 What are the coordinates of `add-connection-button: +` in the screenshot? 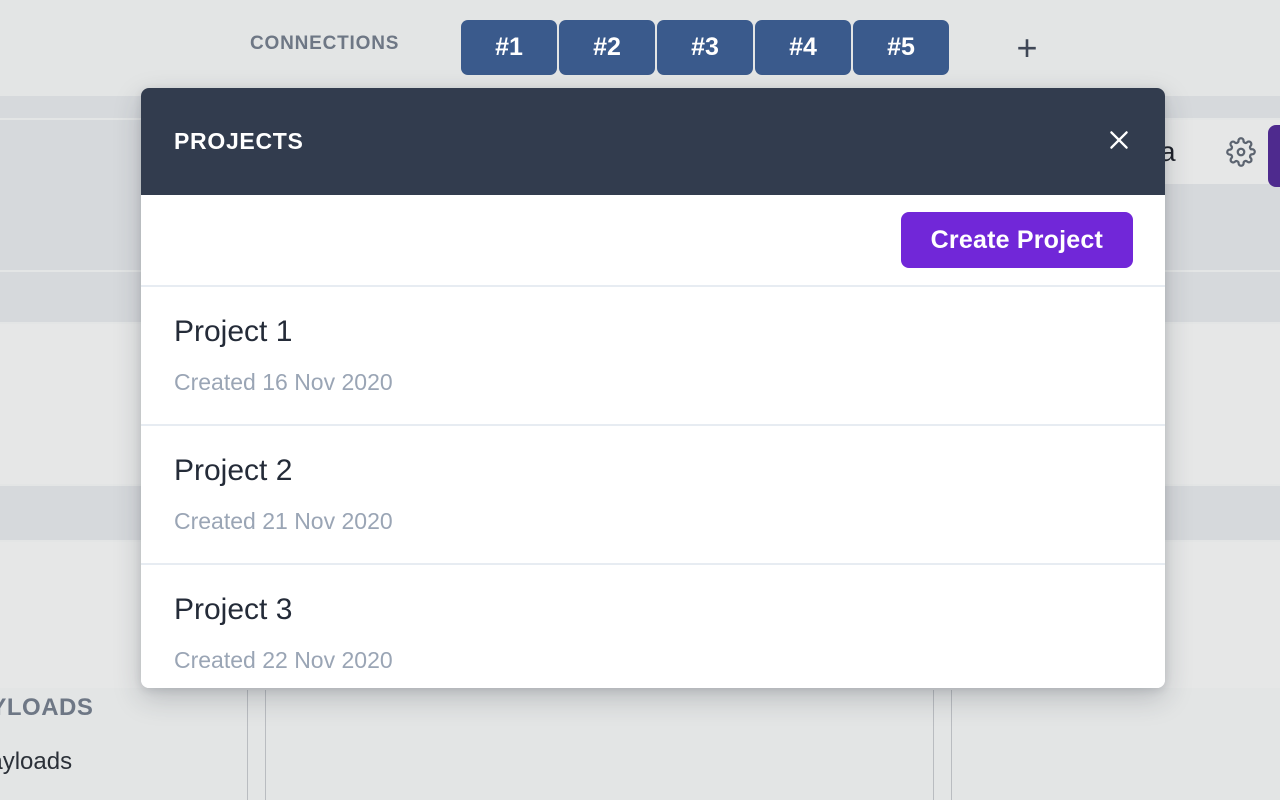 It's located at (1027, 47).